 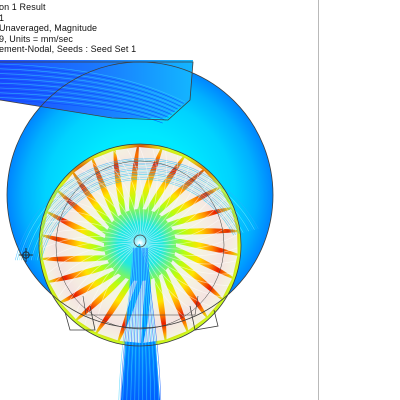 I want to click on legend-quantity: Unaveraged, Magnitude, so click(x=49, y=28).